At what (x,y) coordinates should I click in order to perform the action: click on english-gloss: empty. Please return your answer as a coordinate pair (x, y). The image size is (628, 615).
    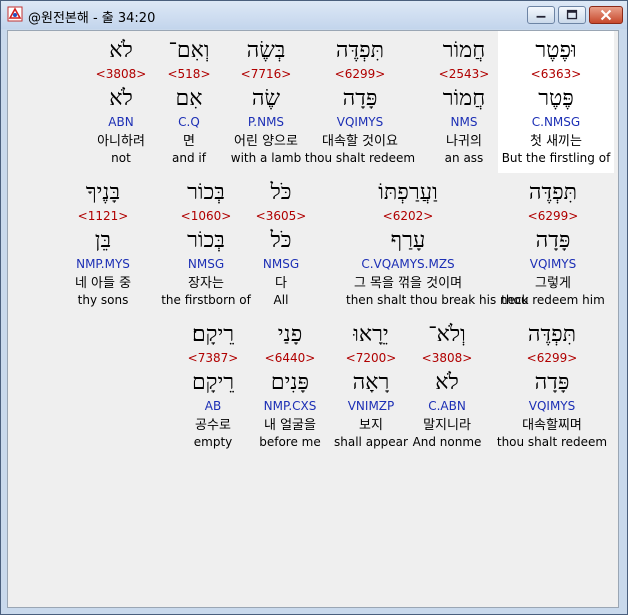
    Looking at the image, I should click on (213, 442).